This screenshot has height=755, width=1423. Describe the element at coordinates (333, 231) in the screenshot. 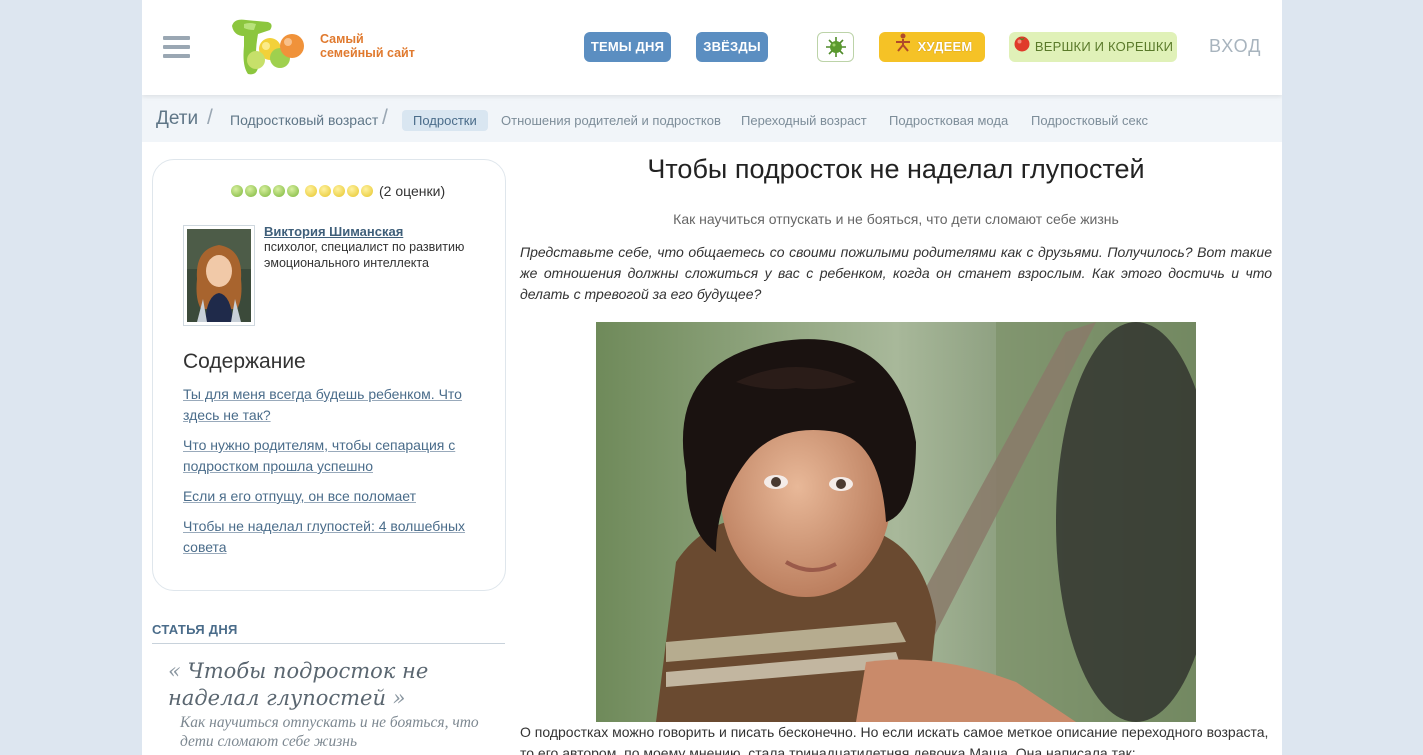

I see `author-name-link: Виктория Шиманская` at that location.